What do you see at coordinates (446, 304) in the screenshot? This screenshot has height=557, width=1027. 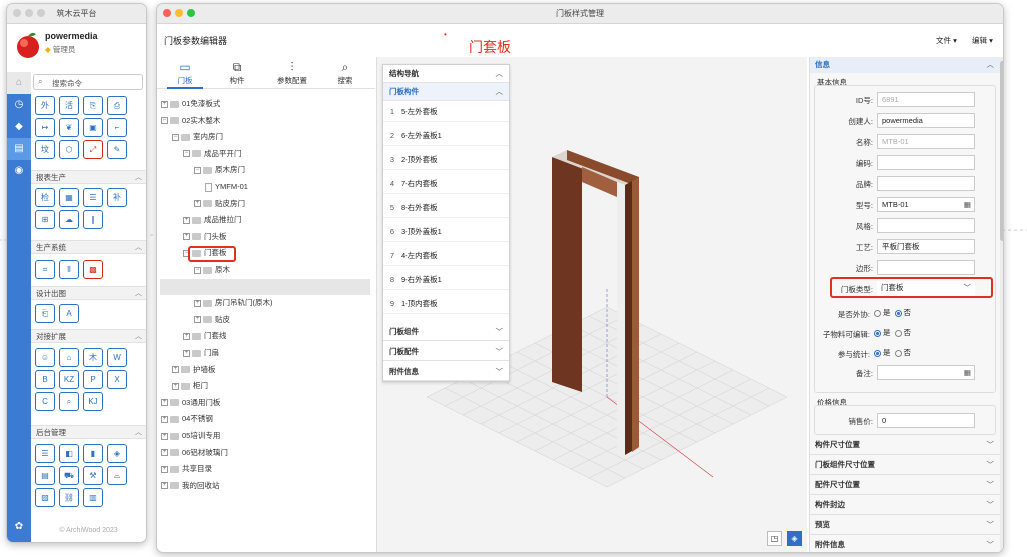 I see `part-row: 9 1-顶内套板` at bounding box center [446, 304].